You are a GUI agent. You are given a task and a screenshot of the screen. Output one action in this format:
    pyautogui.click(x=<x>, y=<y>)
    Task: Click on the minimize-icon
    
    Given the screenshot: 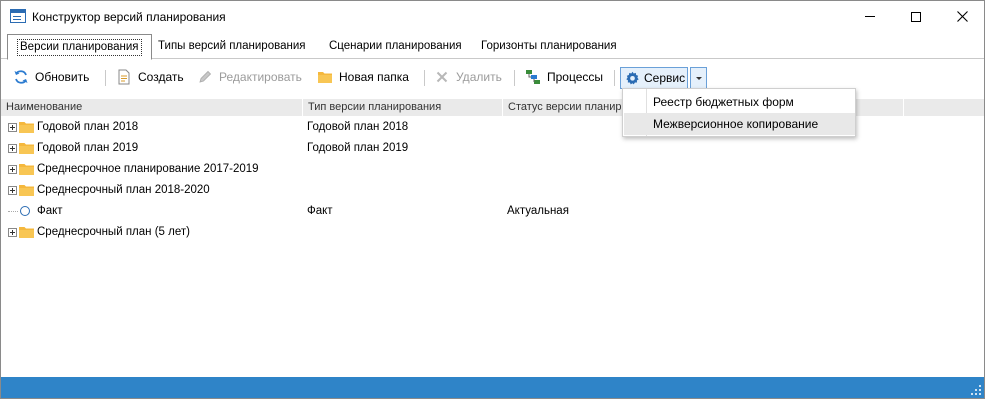 What is the action you would take?
    pyautogui.click(x=870, y=16)
    